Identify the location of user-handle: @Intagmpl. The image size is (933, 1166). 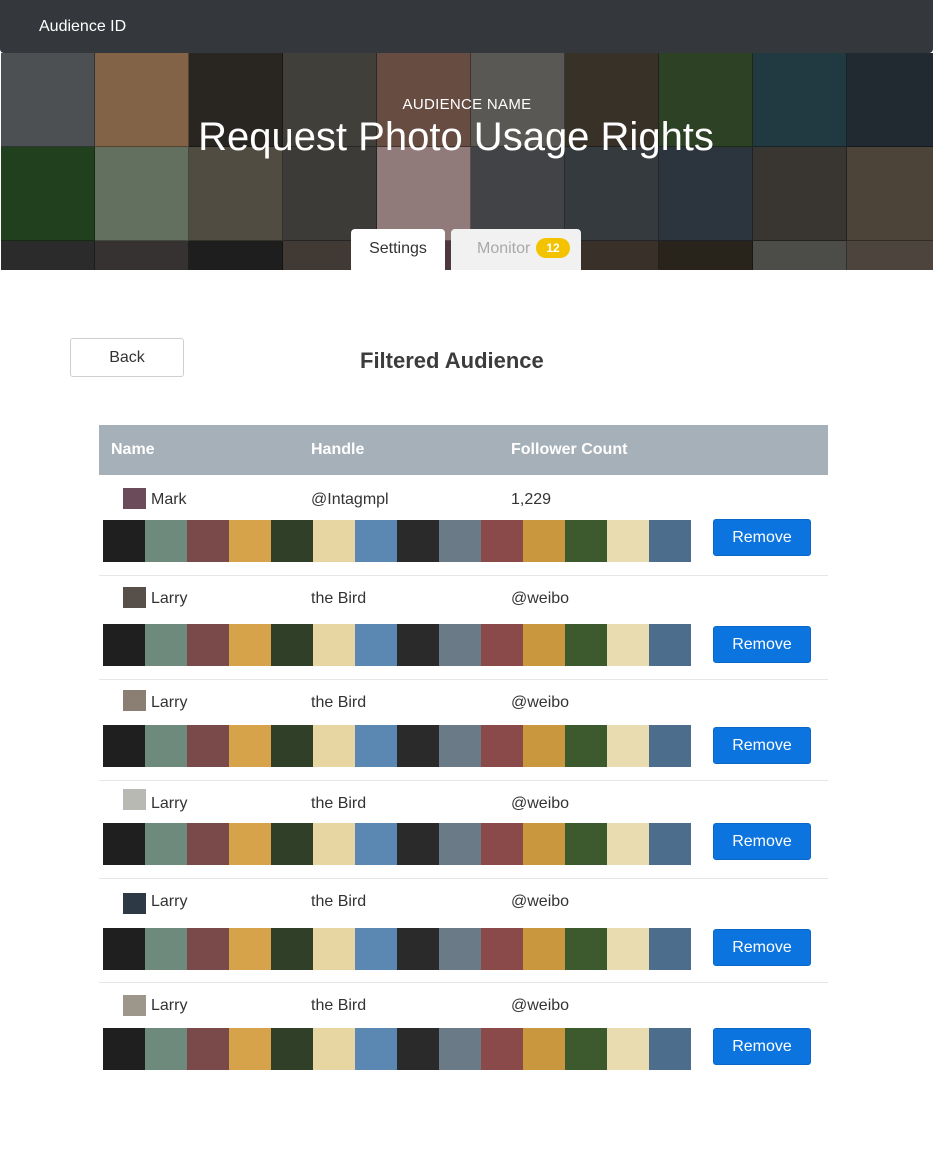
(350, 499).